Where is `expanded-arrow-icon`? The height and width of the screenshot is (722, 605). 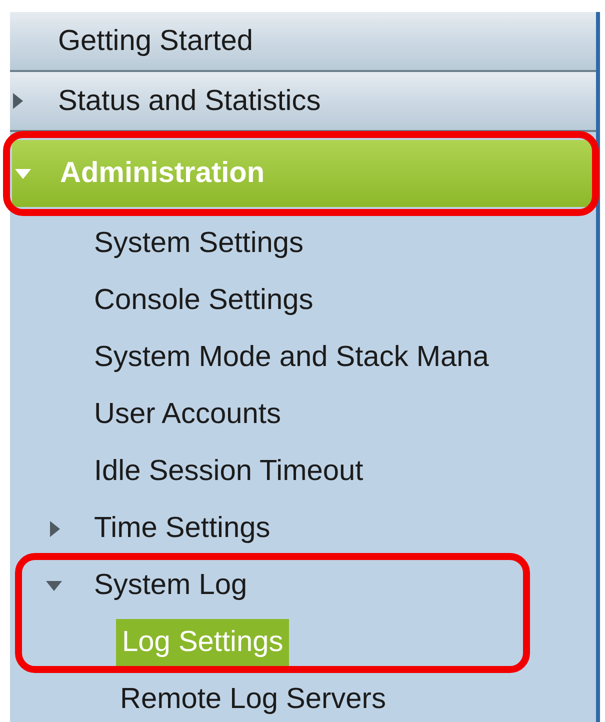
expanded-arrow-icon is located at coordinates (54, 585).